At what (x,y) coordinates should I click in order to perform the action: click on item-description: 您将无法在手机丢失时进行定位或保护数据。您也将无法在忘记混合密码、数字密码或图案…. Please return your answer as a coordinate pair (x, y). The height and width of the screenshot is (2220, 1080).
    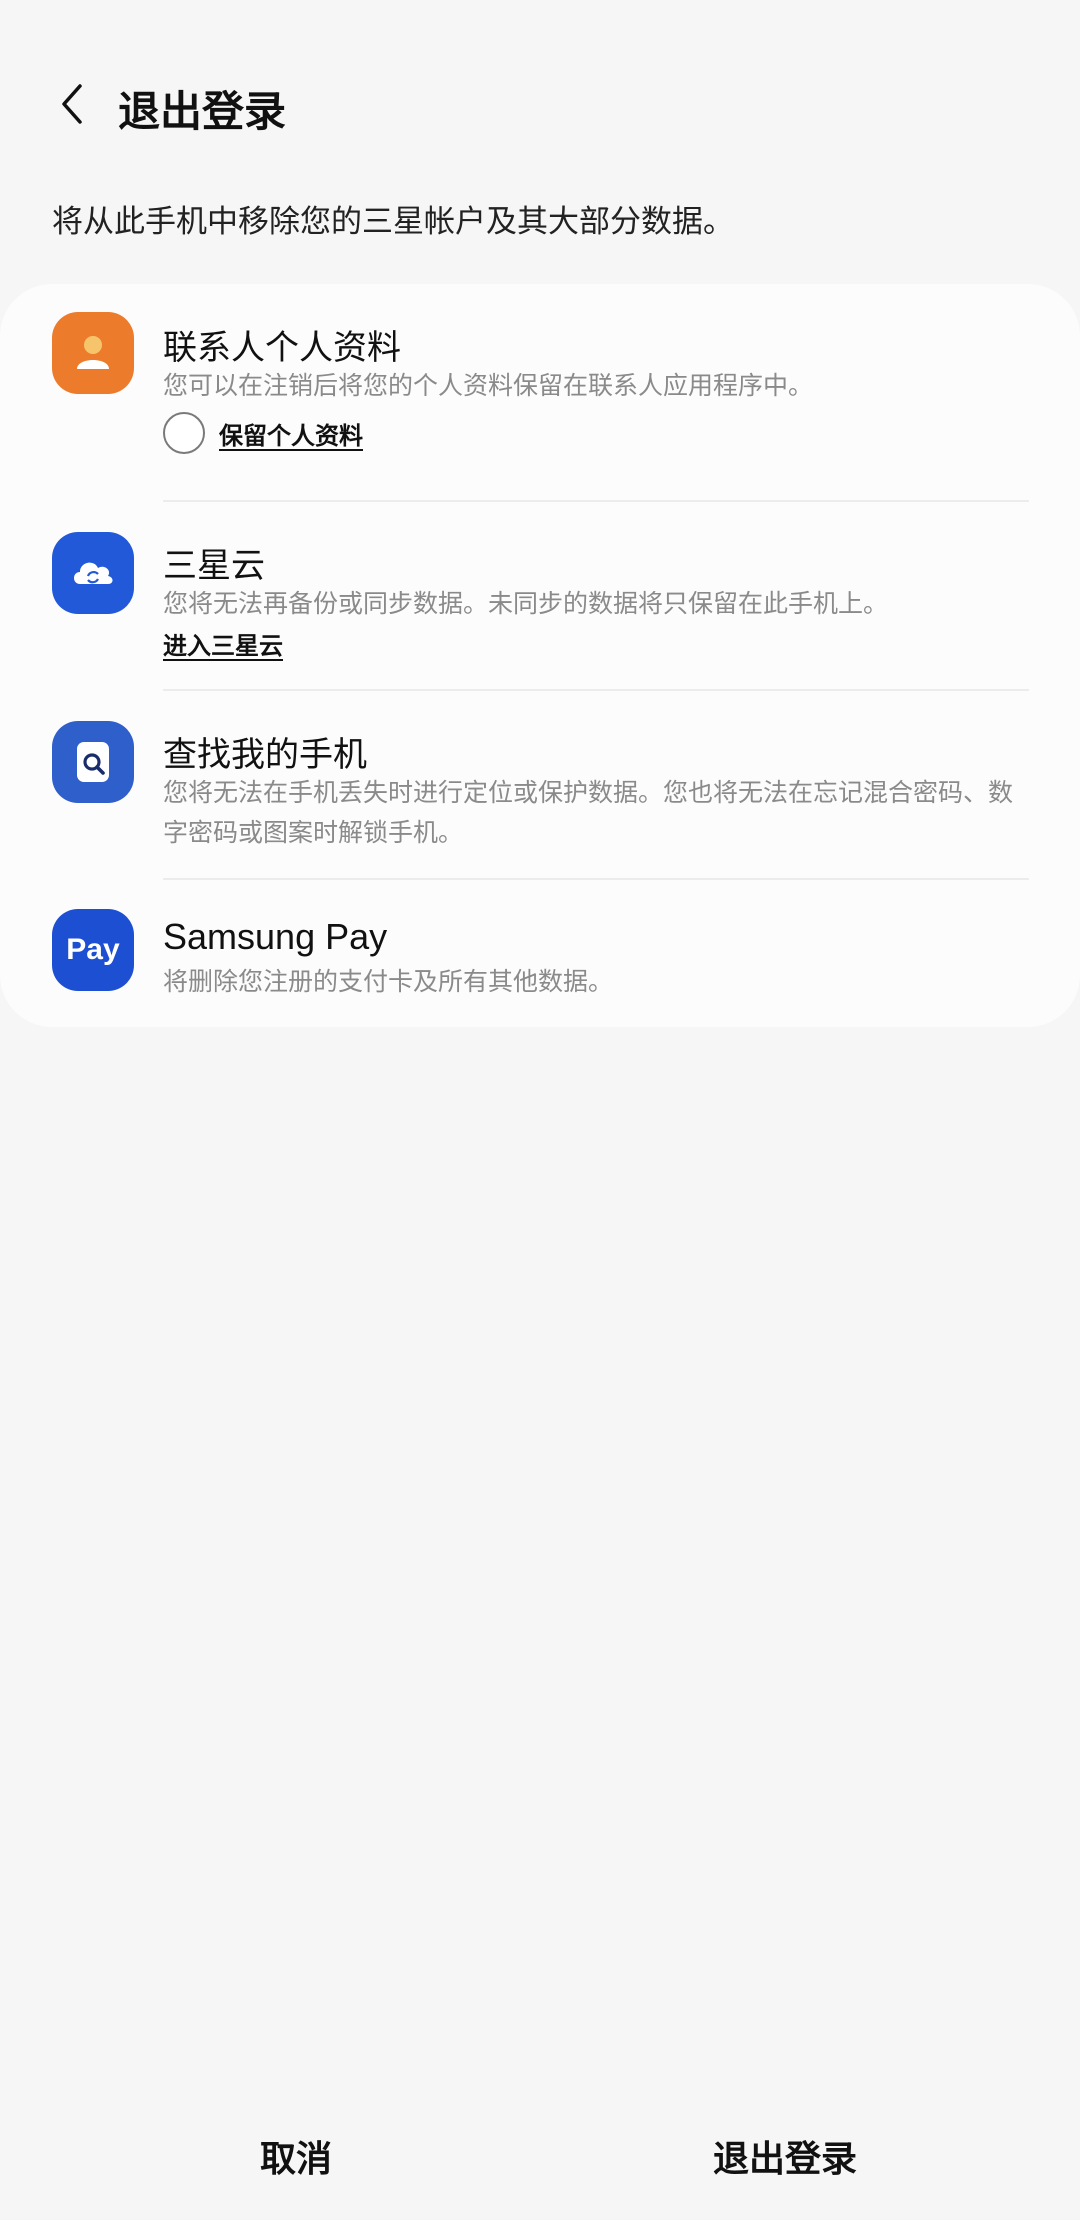
    Looking at the image, I should click on (588, 812).